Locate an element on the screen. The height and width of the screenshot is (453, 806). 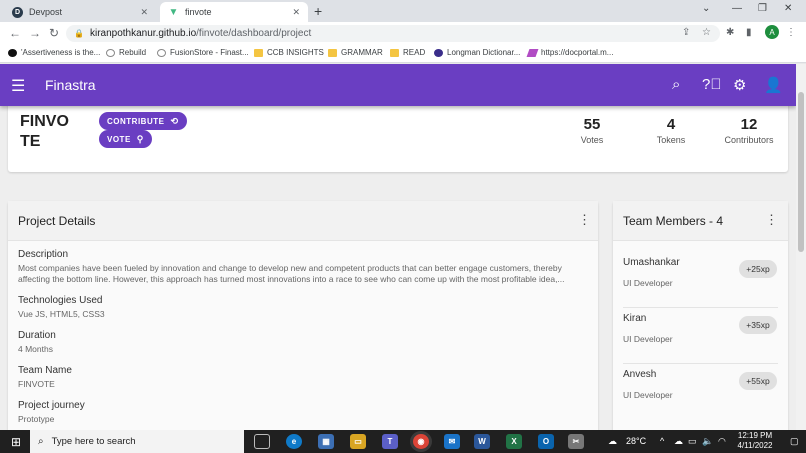
task-view-icon is located at coordinates (262, 441).